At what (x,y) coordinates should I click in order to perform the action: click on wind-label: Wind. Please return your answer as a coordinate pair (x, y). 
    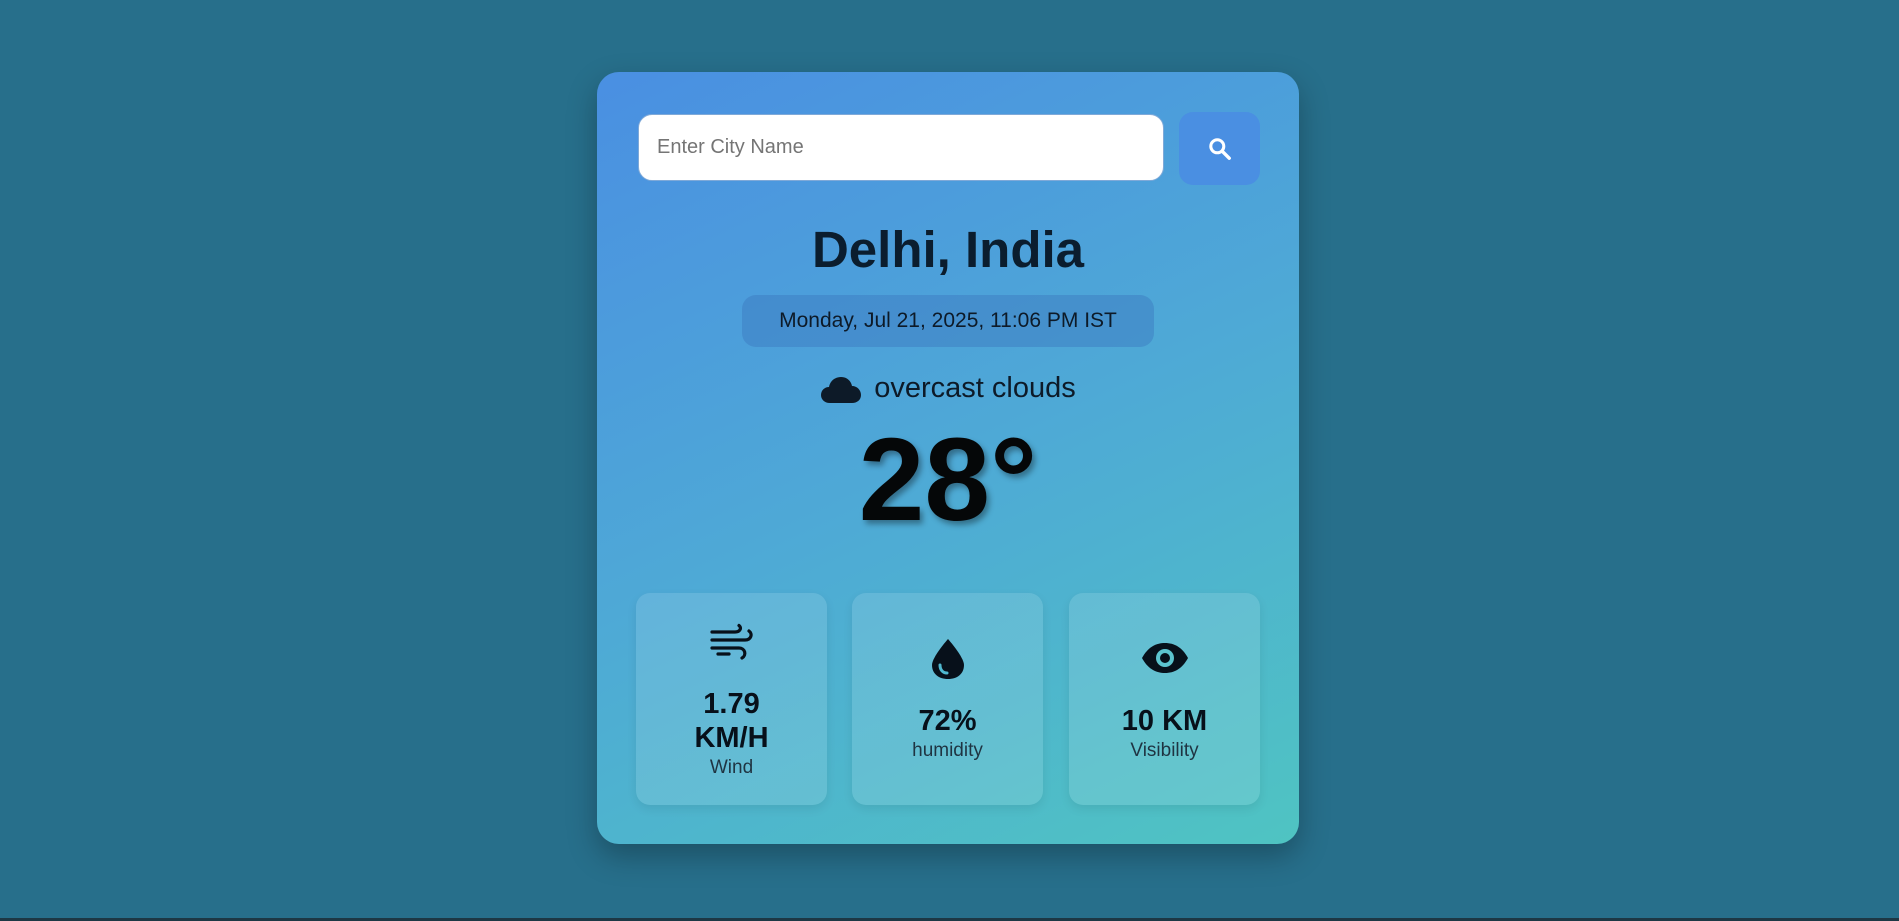
    Looking at the image, I should click on (731, 767).